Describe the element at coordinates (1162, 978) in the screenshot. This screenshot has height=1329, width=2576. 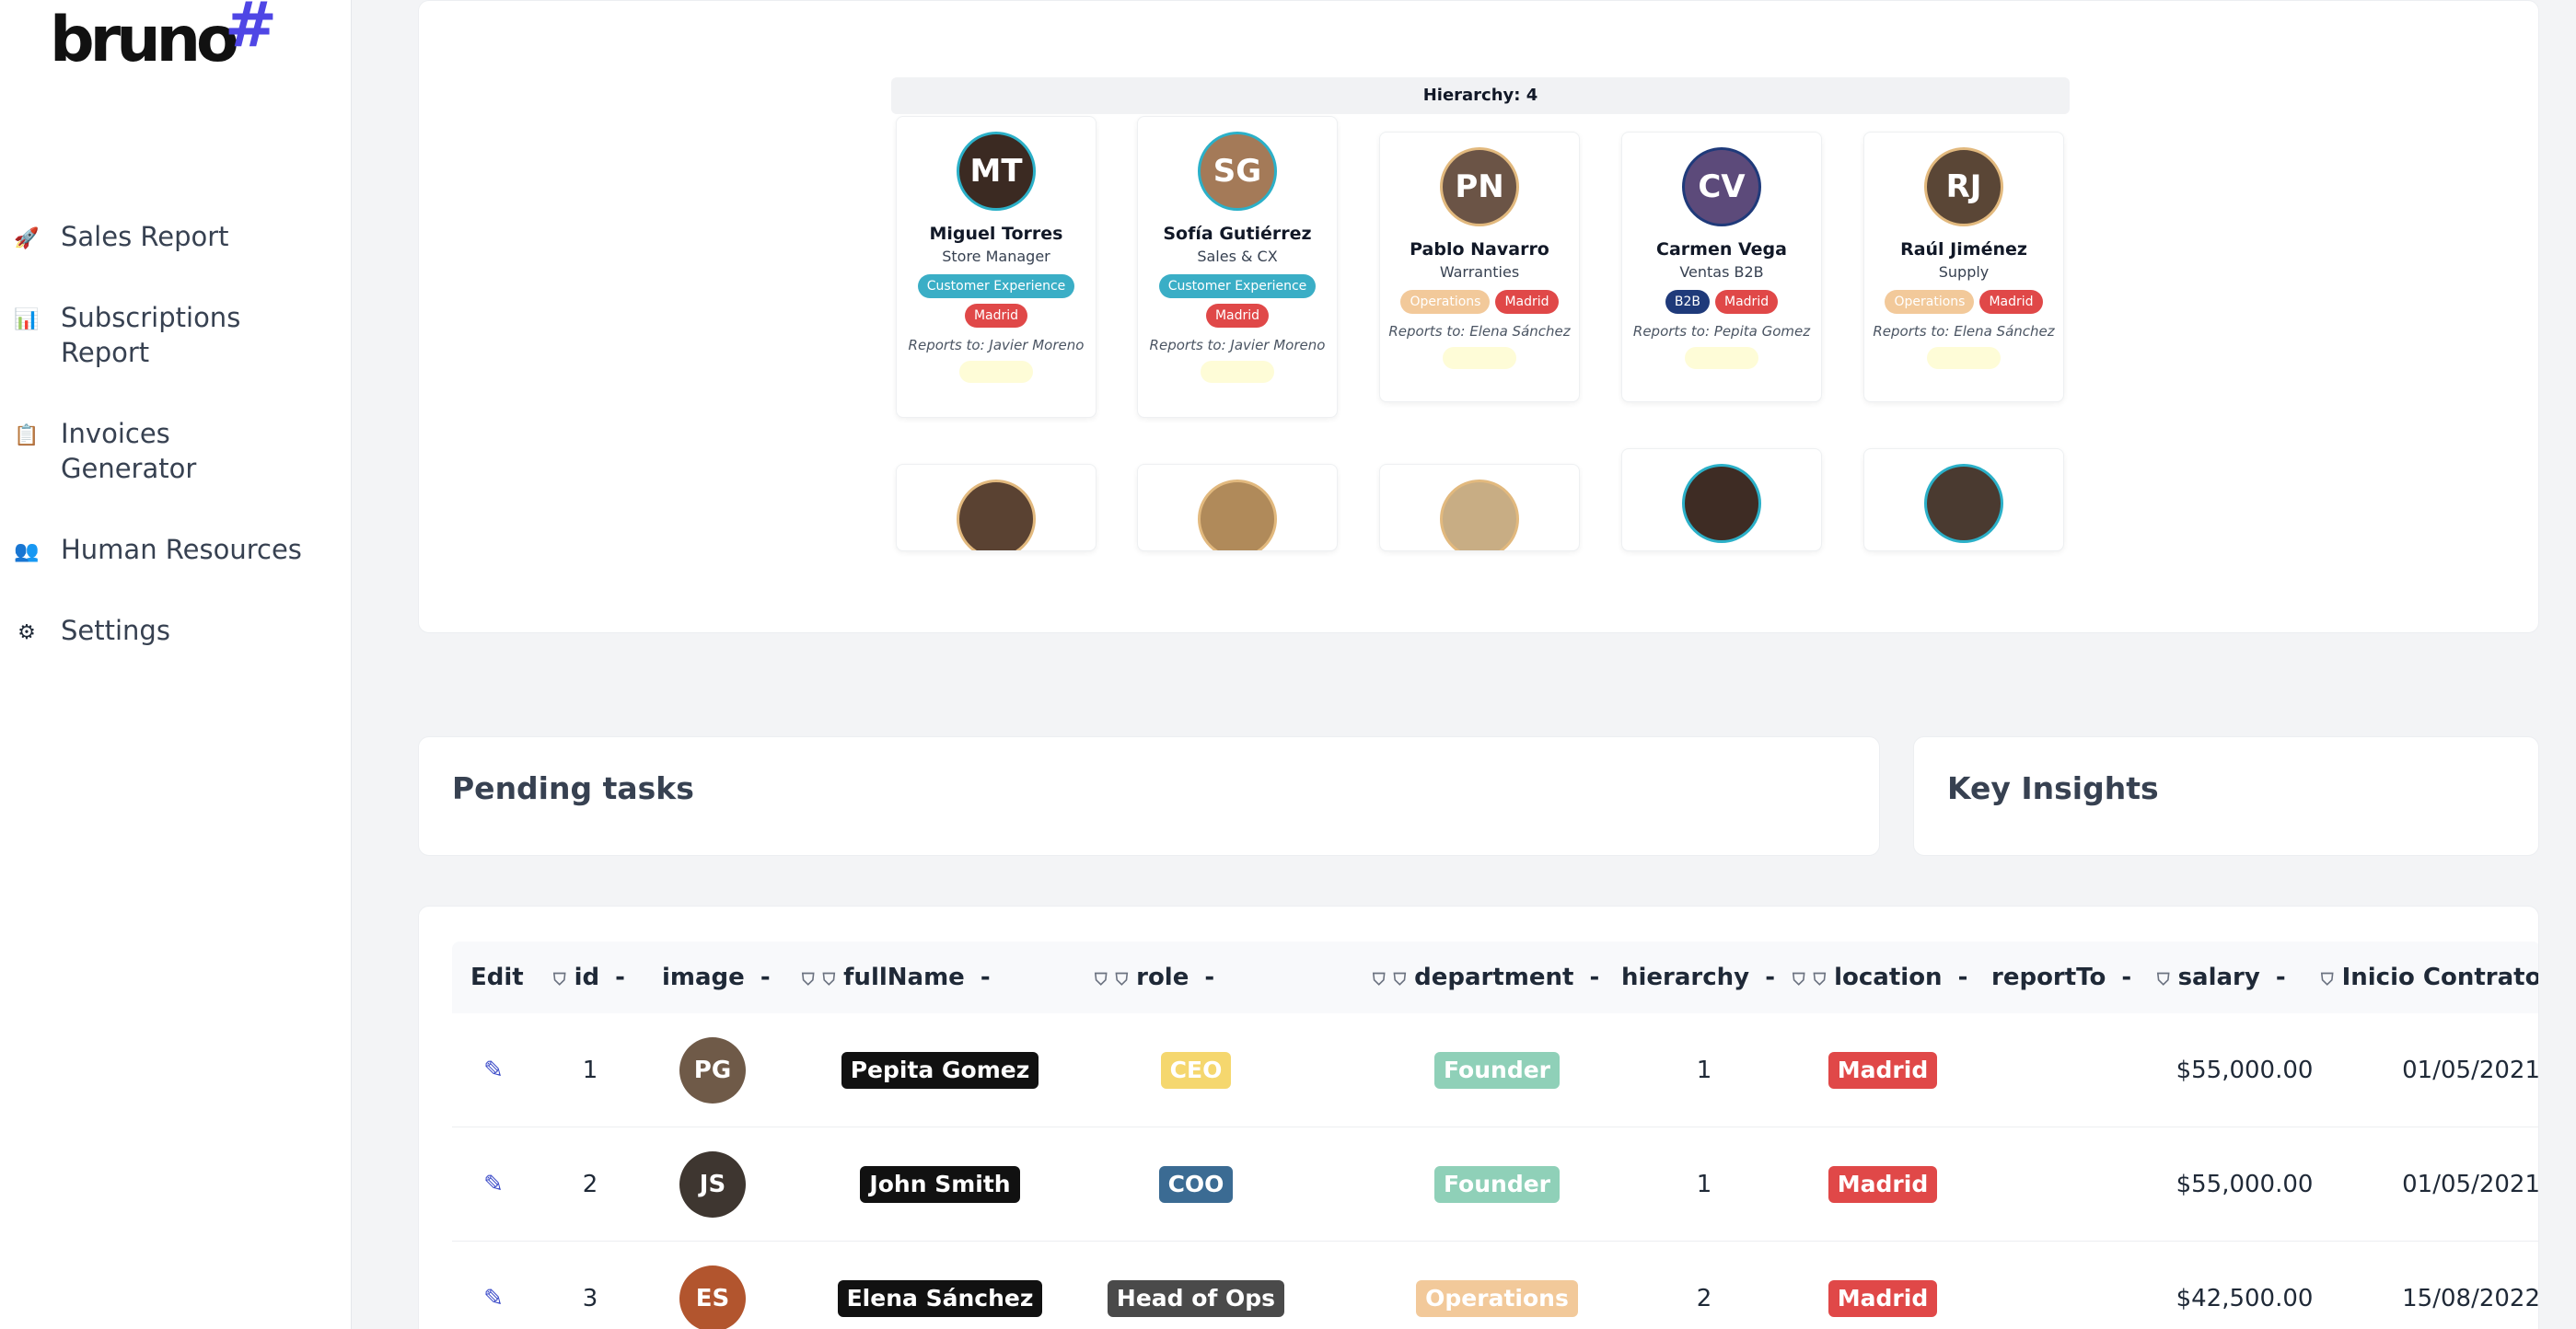
I see `column-label: role` at that location.